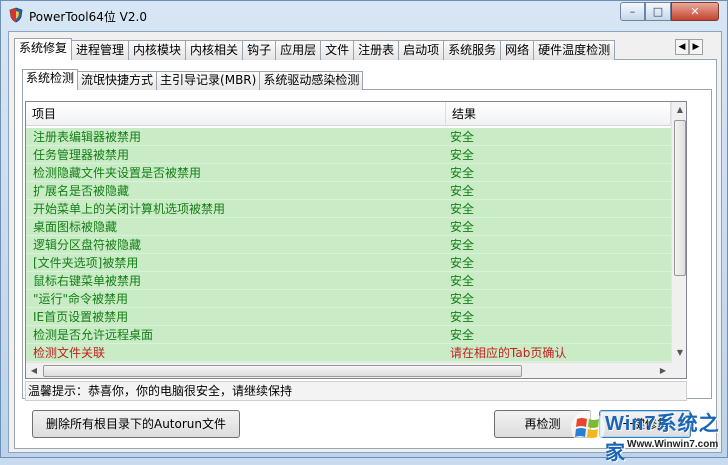 The height and width of the screenshot is (465, 728). Describe the element at coordinates (574, 50) in the screenshot. I see `tab-hardware-temperature: 硬件温度检测` at that location.